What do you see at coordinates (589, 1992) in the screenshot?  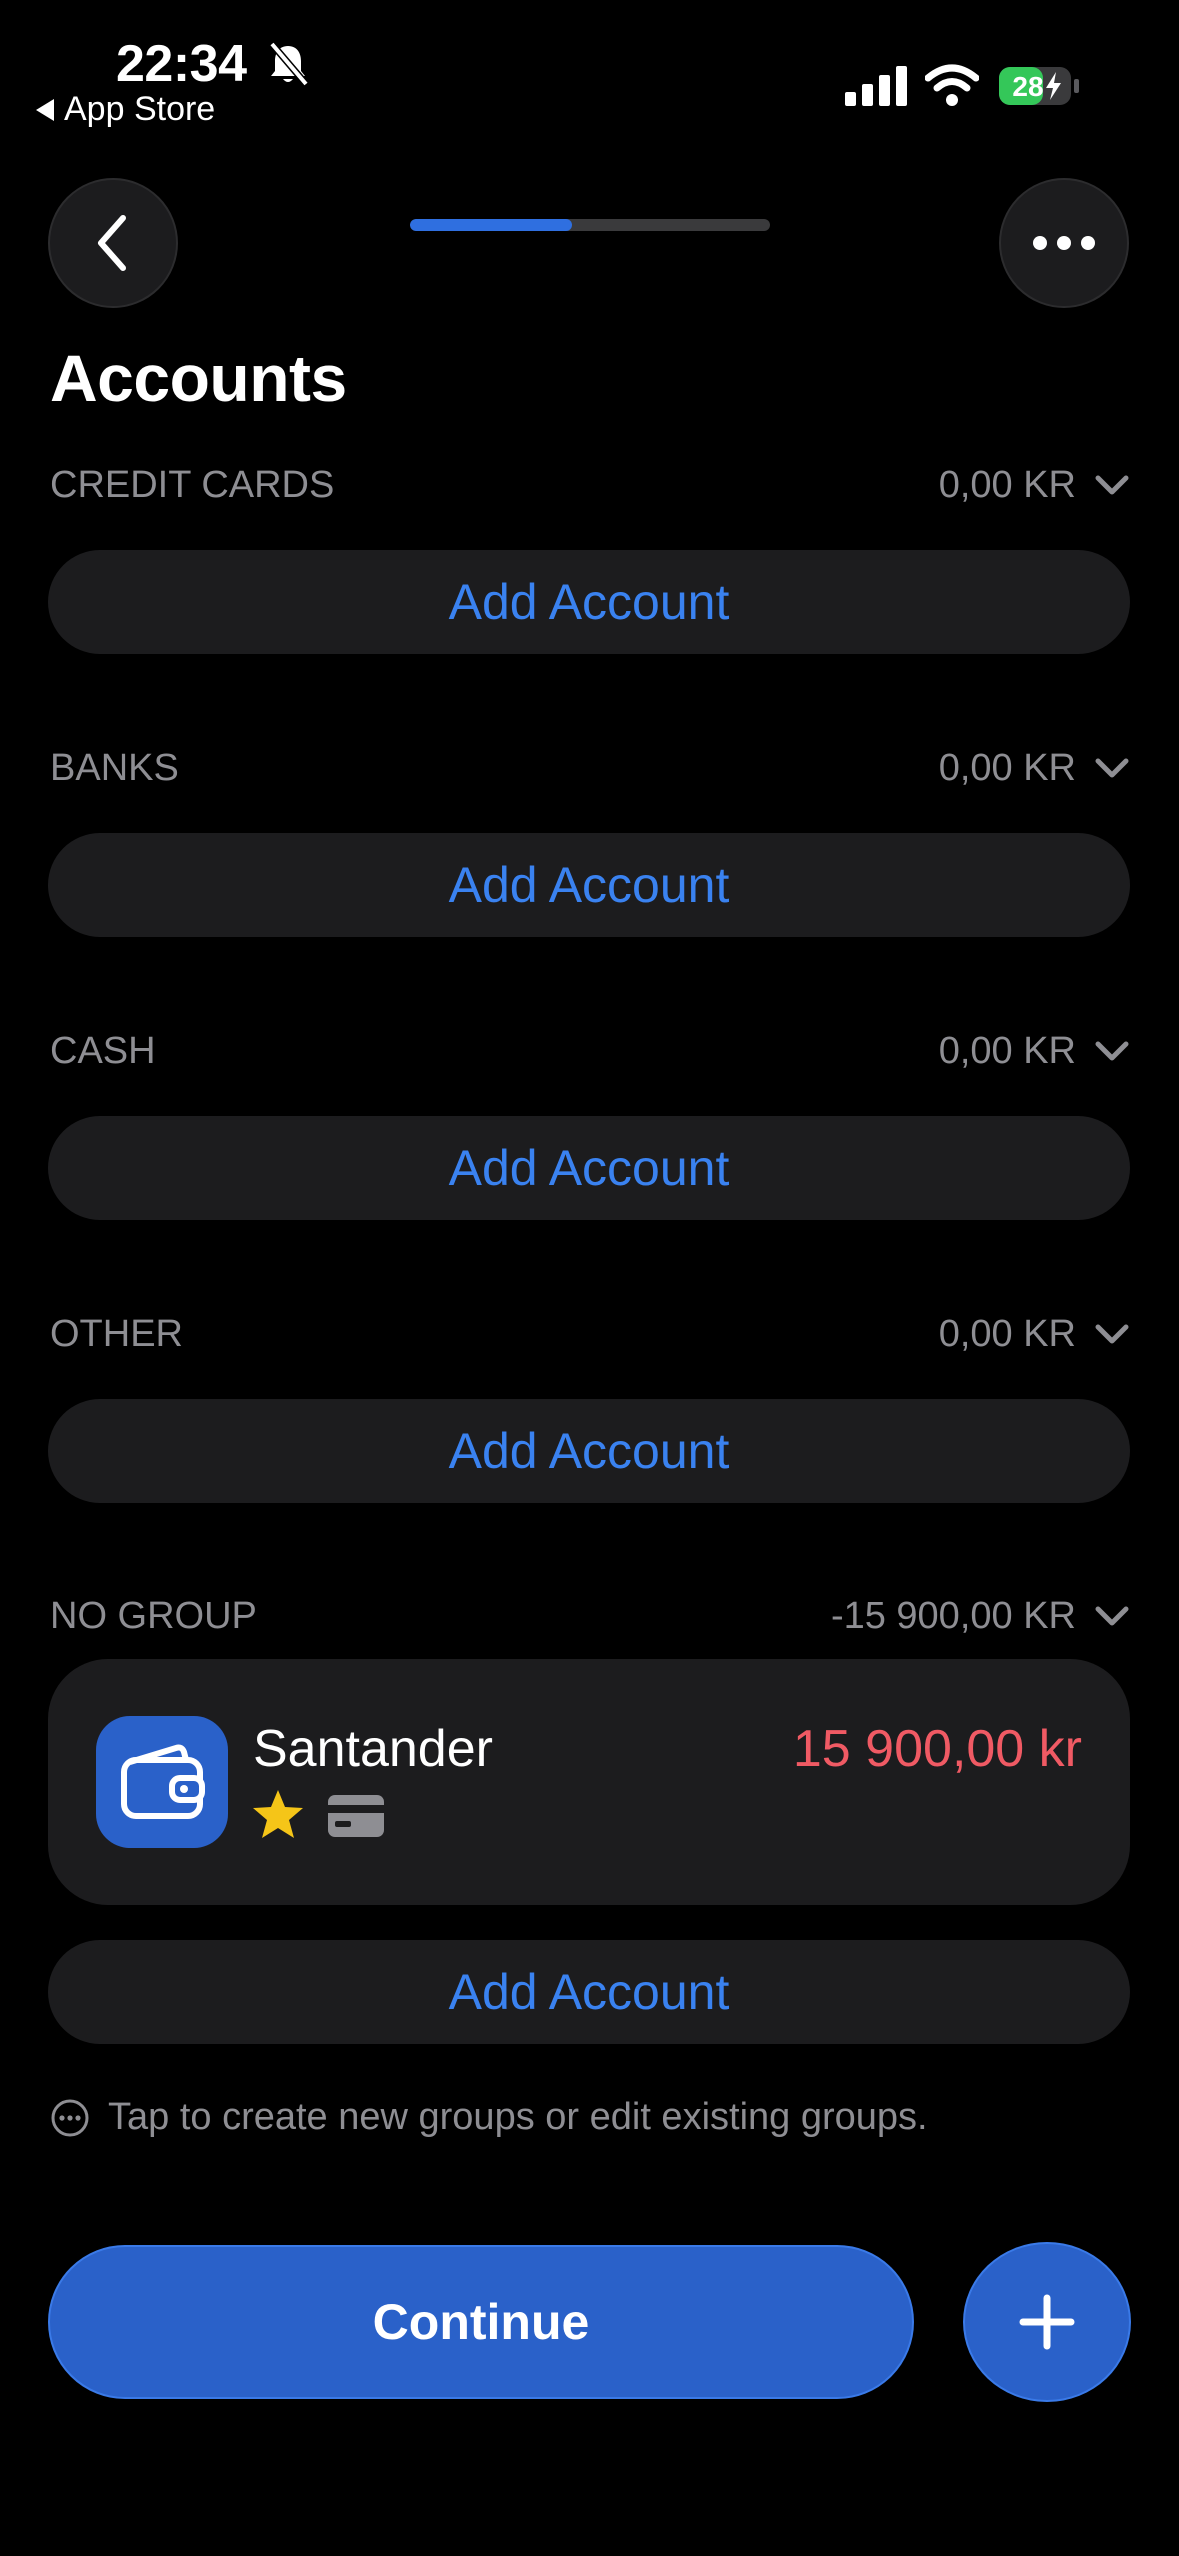 I see `add-account-button-no-group: Add Account` at bounding box center [589, 1992].